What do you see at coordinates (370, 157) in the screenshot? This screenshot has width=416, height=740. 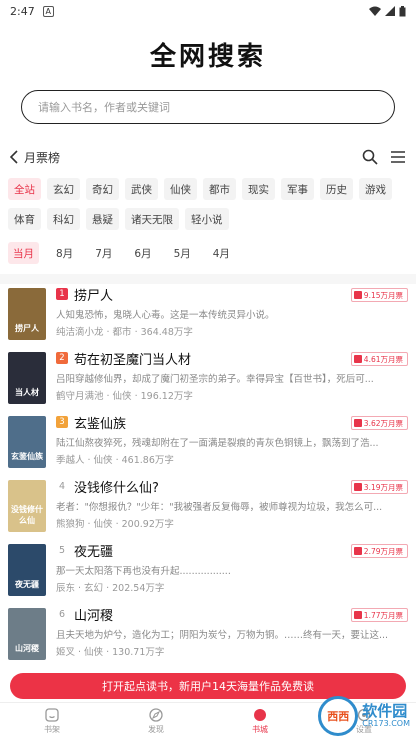 I see `search-icon` at bounding box center [370, 157].